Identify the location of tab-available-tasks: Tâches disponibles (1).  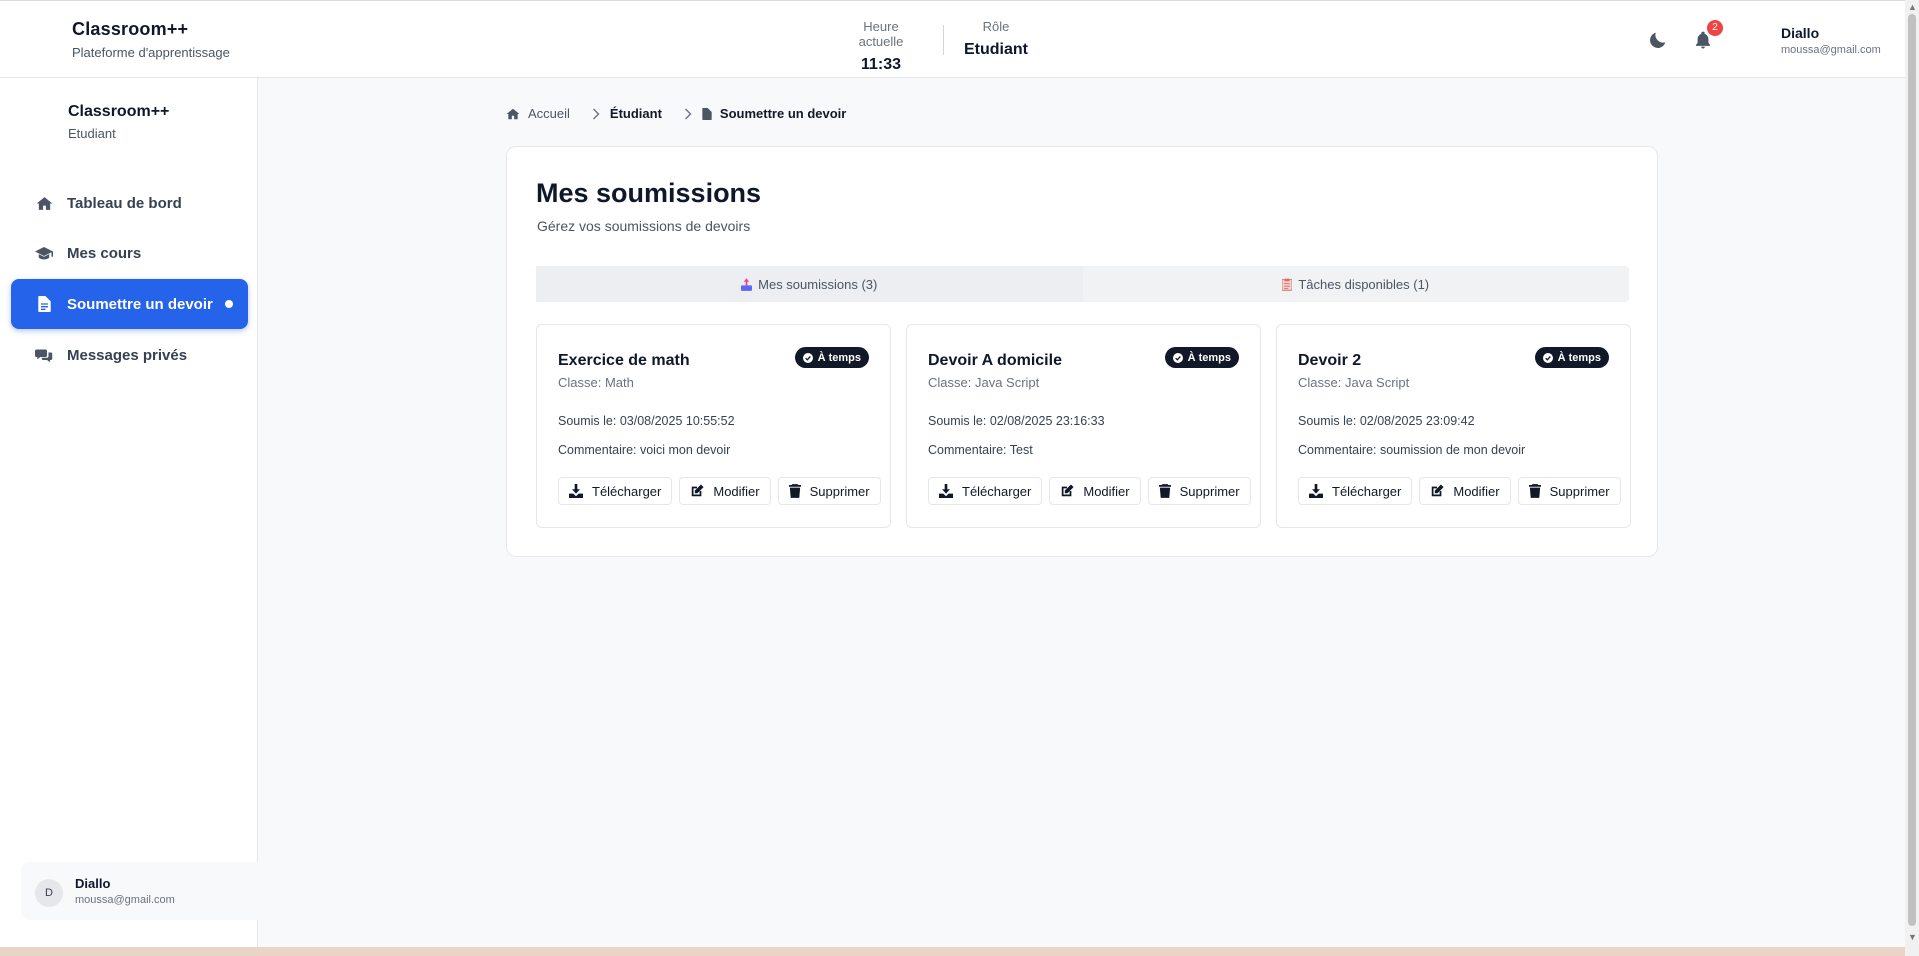
(1356, 284).